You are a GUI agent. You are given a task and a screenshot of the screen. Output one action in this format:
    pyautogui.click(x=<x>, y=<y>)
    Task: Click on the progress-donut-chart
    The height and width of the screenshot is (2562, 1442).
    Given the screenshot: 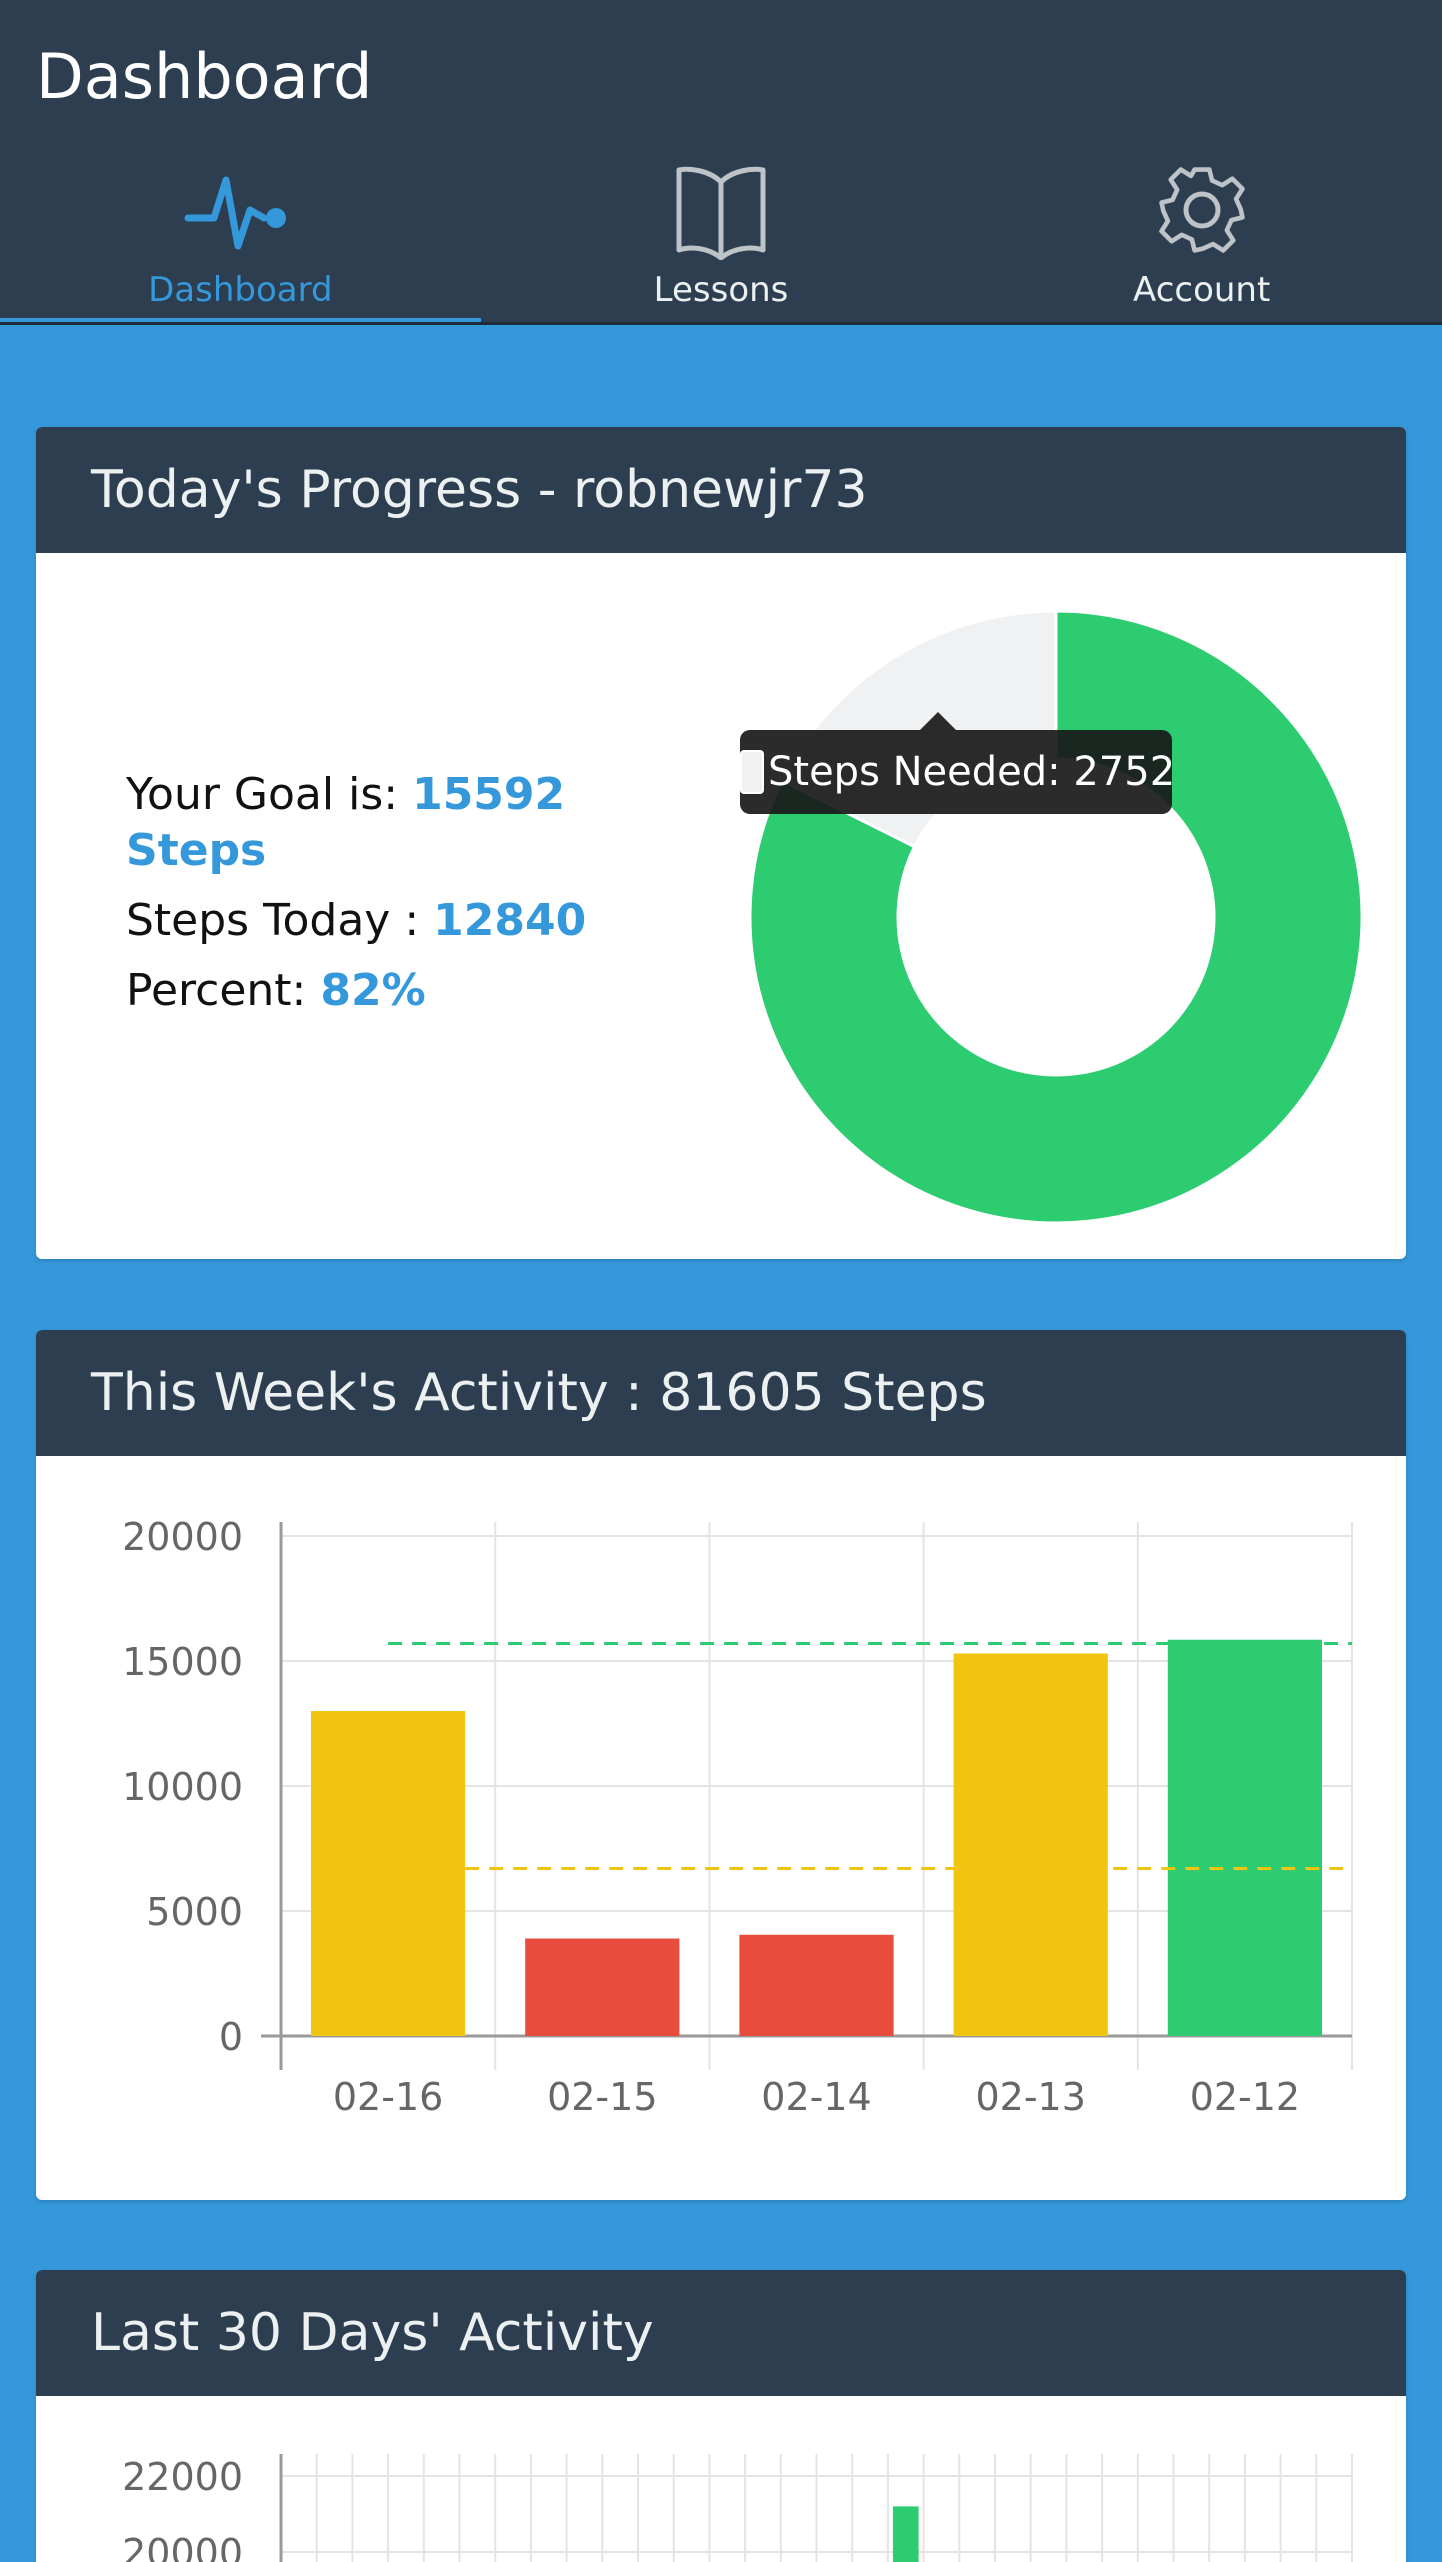 What is the action you would take?
    pyautogui.click(x=1056, y=919)
    